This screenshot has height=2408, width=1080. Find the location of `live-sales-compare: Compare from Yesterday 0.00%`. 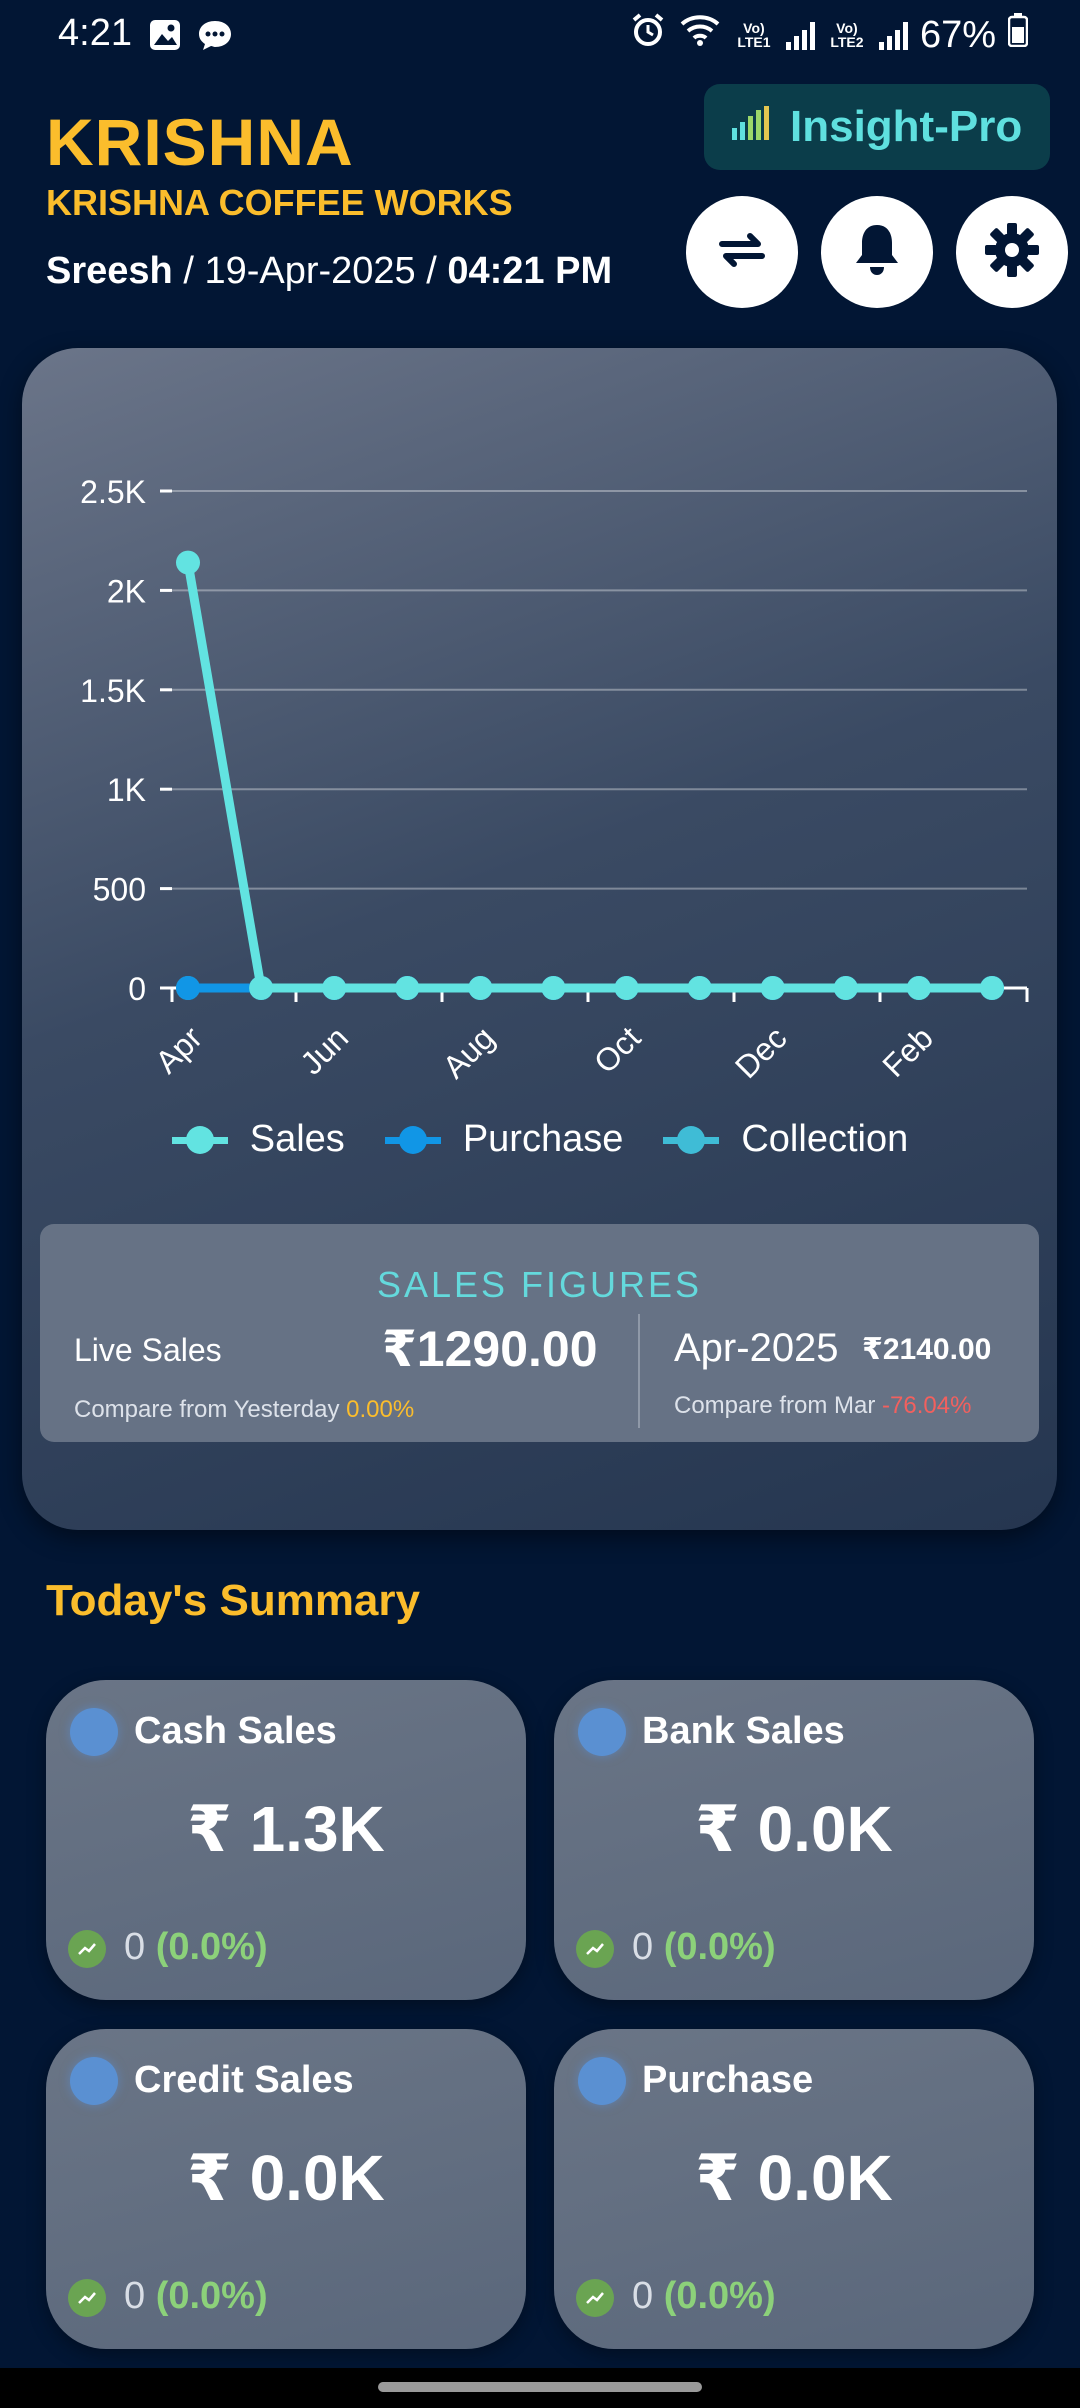

live-sales-compare: Compare from Yesterday 0.00% is located at coordinates (244, 1410).